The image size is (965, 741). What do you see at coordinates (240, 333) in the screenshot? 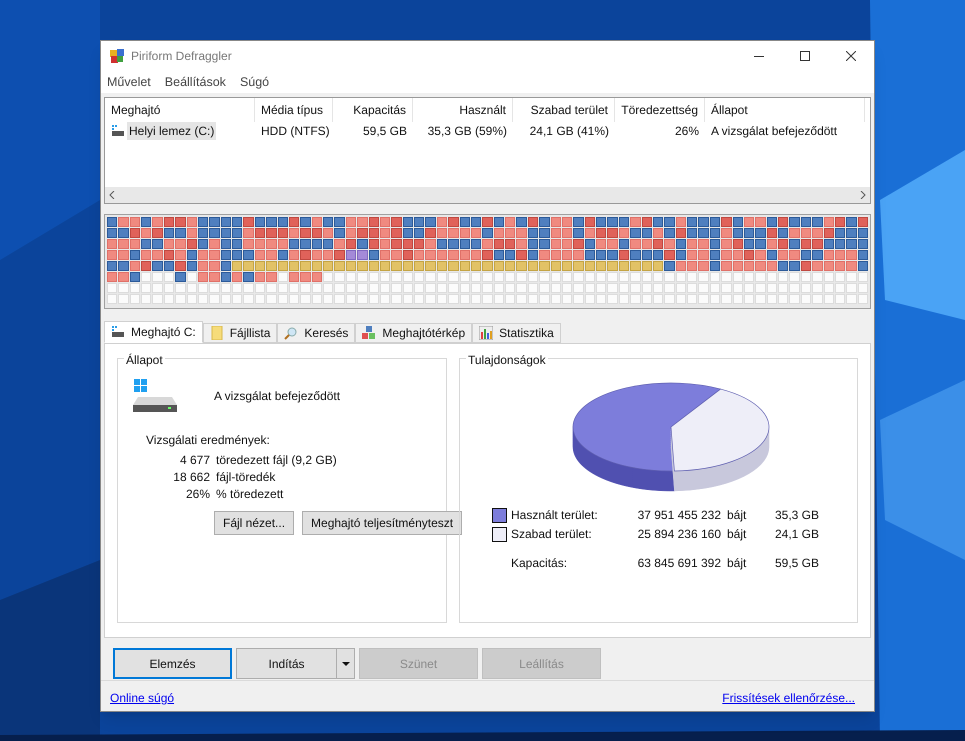
I see `tab: Fájllista` at bounding box center [240, 333].